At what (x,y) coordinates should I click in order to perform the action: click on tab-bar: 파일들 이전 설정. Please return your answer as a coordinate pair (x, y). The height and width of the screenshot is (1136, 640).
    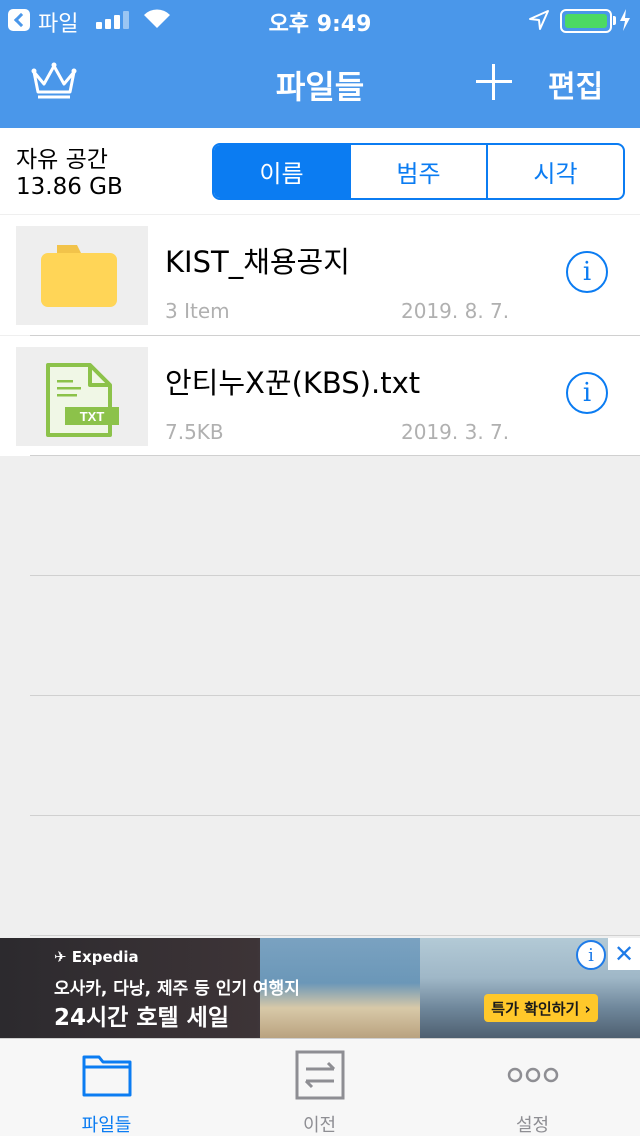
    Looking at the image, I should click on (320, 1087).